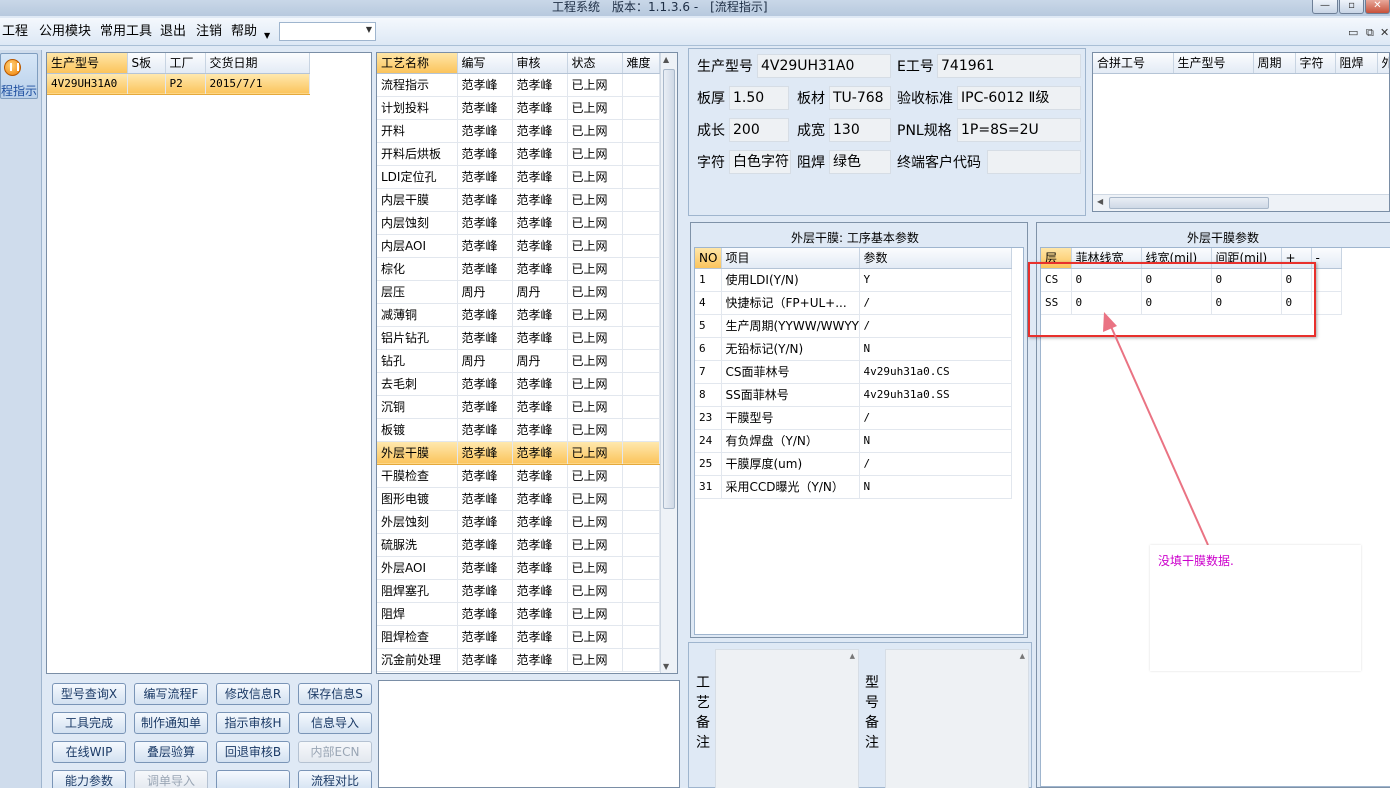 The image size is (1390, 788). I want to click on orders-col-s: S板, so click(146, 63).